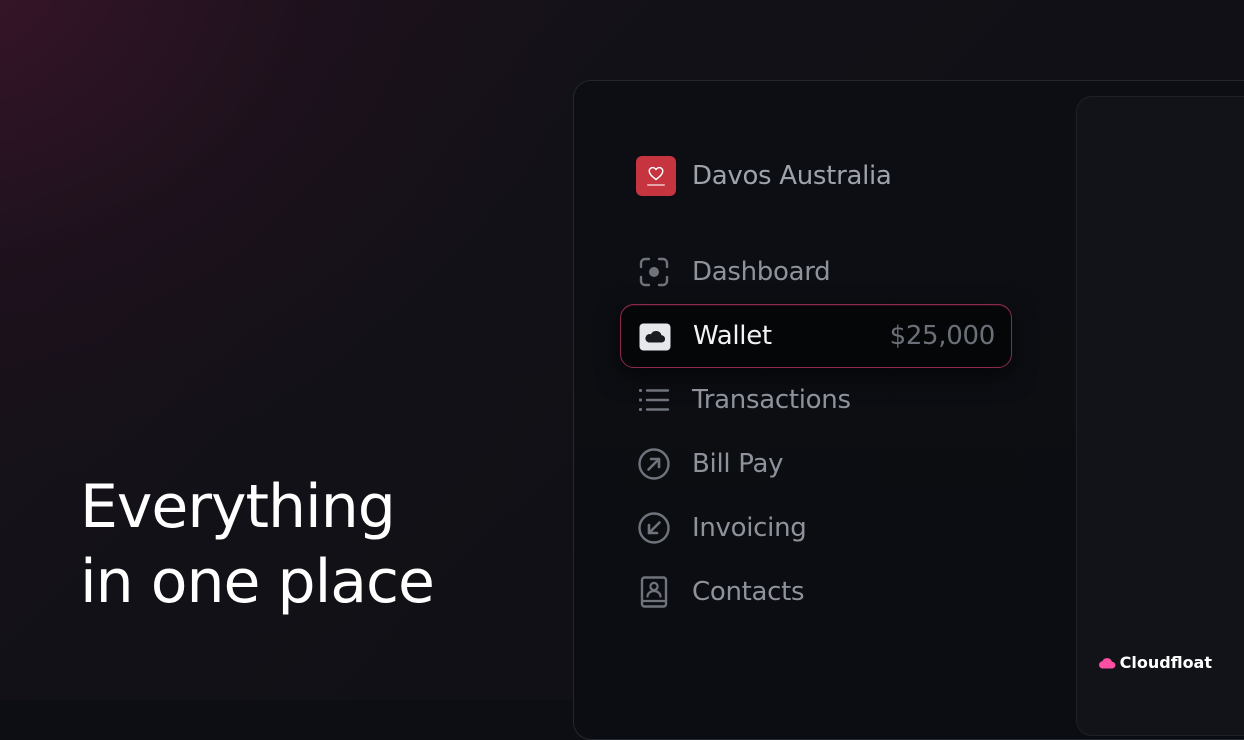 The image size is (1244, 740). I want to click on sidebar-item-transactions: Transactions, so click(816, 400).